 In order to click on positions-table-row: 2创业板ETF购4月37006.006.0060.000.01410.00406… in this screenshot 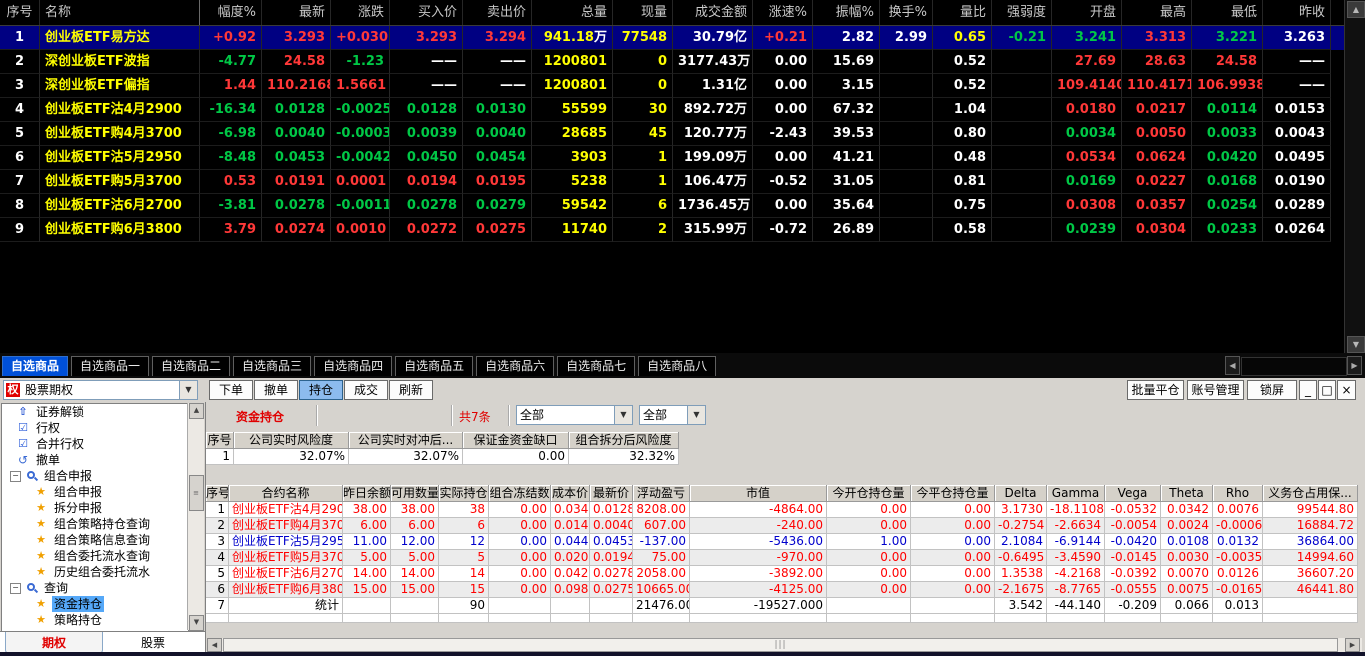, I will do `click(782, 526)`.